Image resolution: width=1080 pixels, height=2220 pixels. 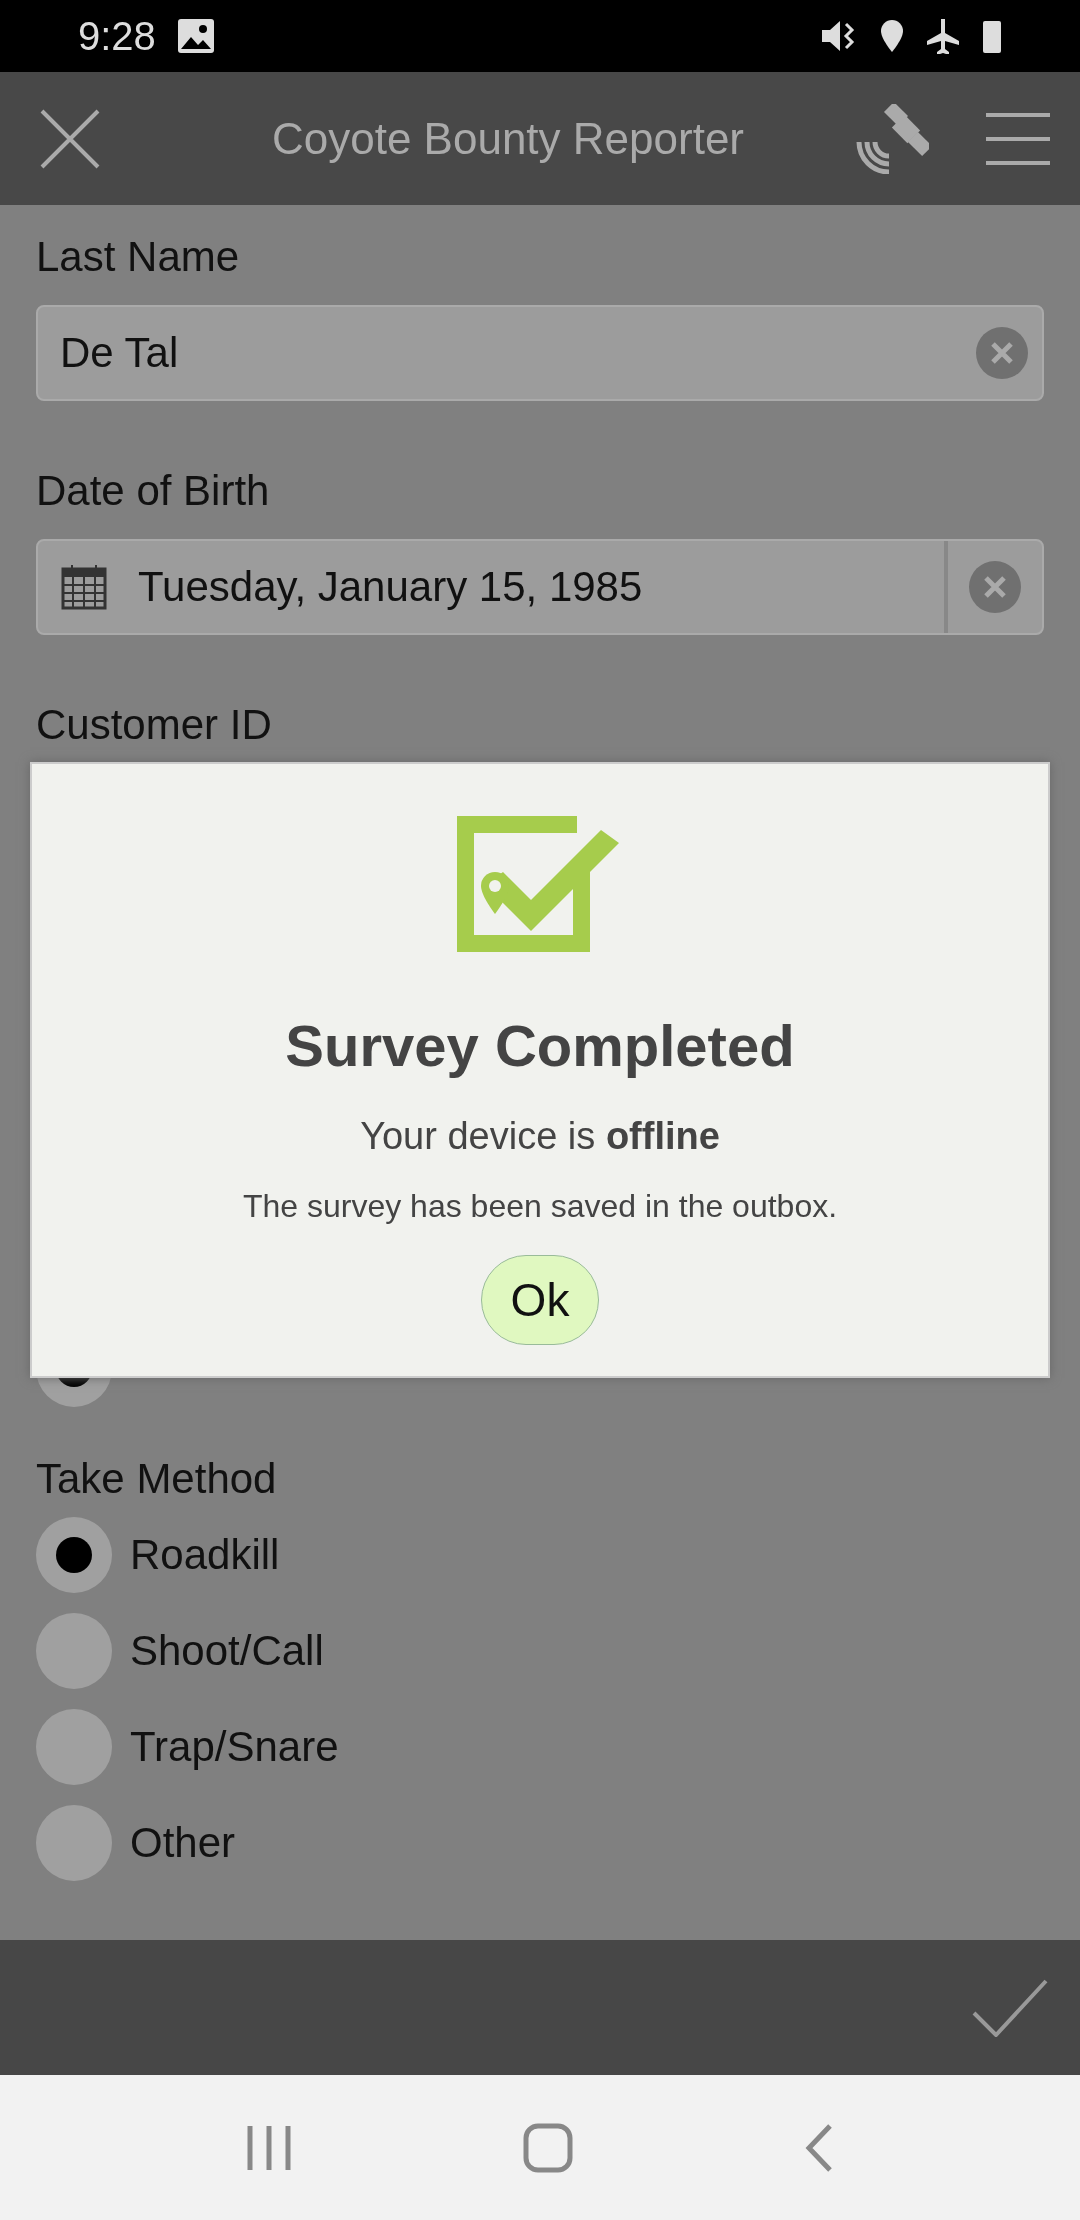 What do you see at coordinates (540, 353) in the screenshot?
I see `text-field: De Tal` at bounding box center [540, 353].